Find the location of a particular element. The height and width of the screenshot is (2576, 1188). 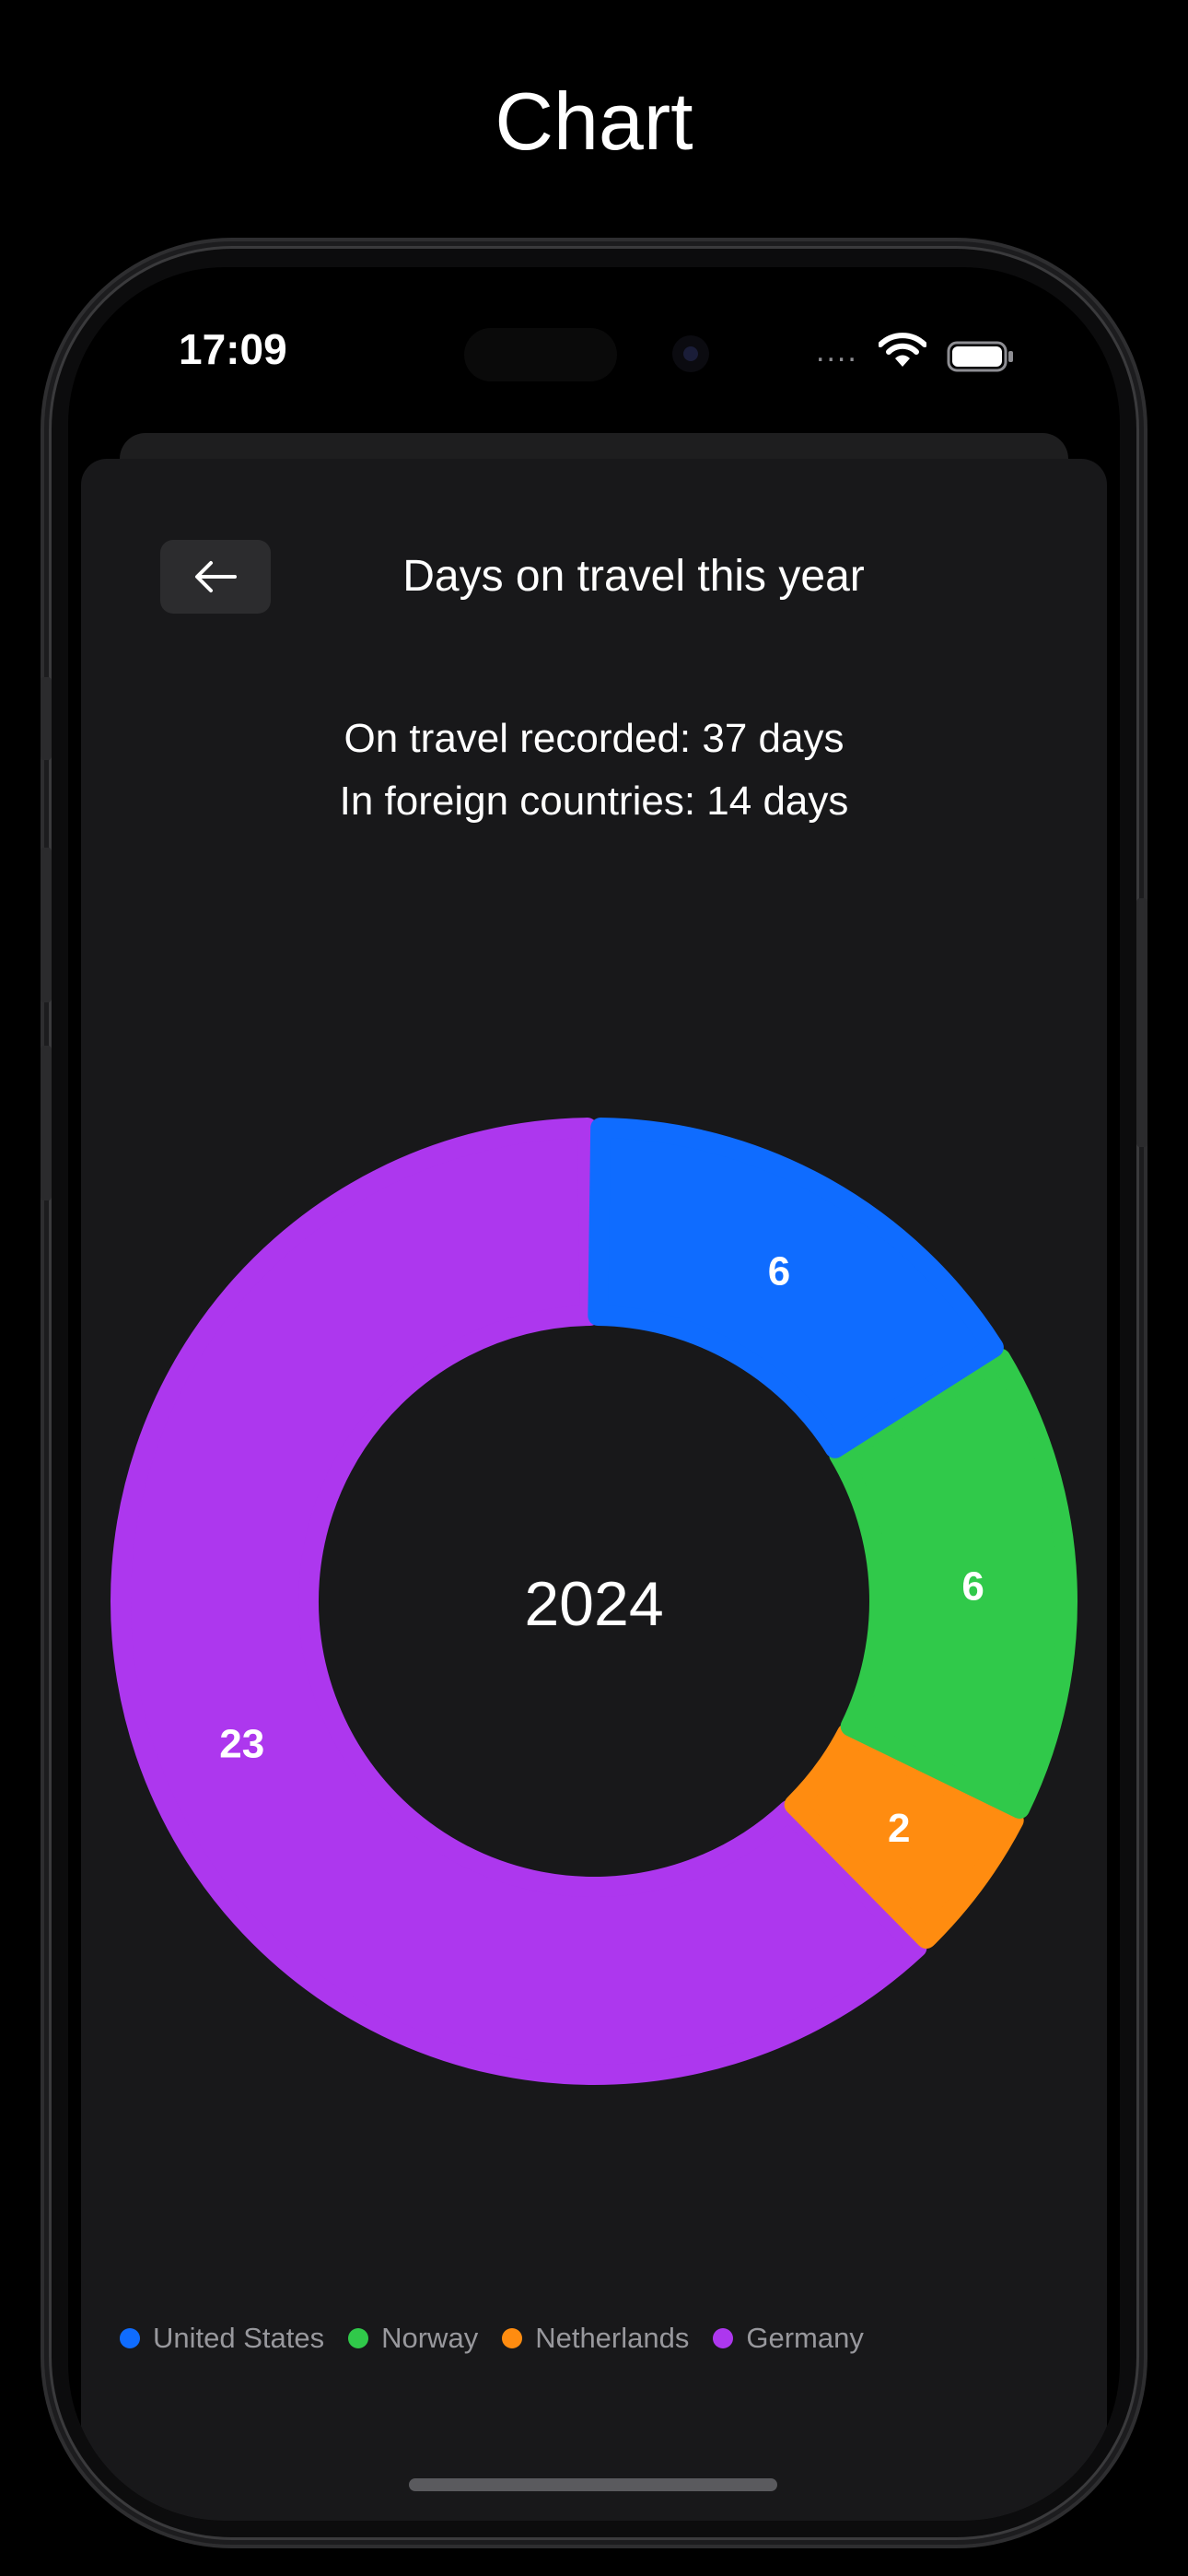

donut-data-label: 2 is located at coordinates (899, 1828).